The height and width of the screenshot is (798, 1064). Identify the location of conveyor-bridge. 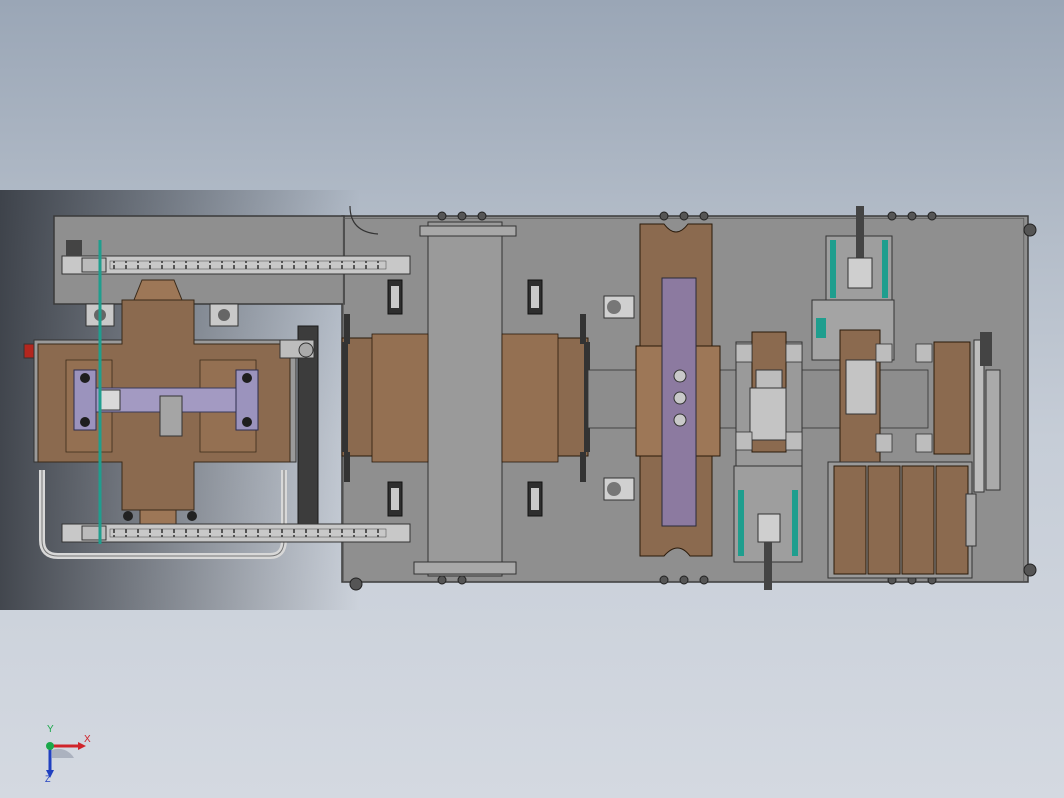
(465, 399).